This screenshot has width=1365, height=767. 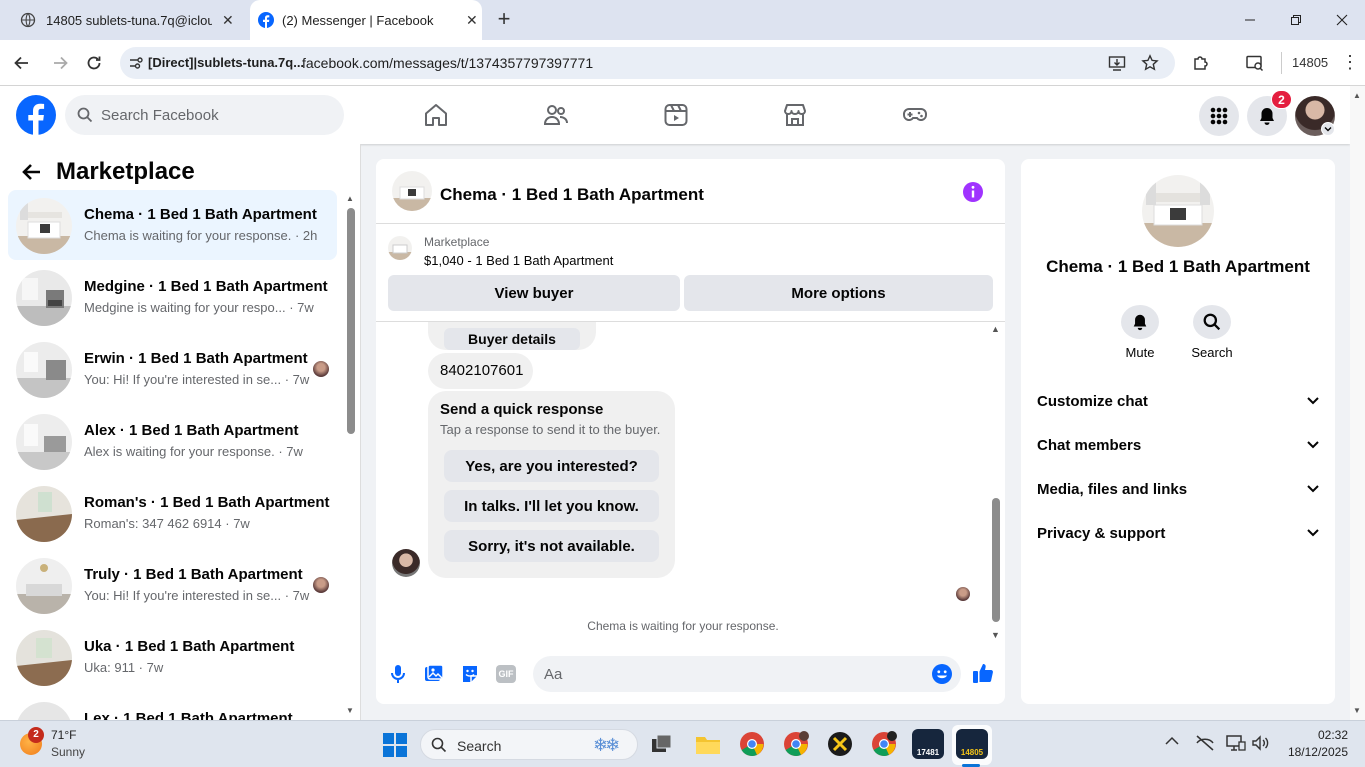 I want to click on photo-icon, so click(x=434, y=674).